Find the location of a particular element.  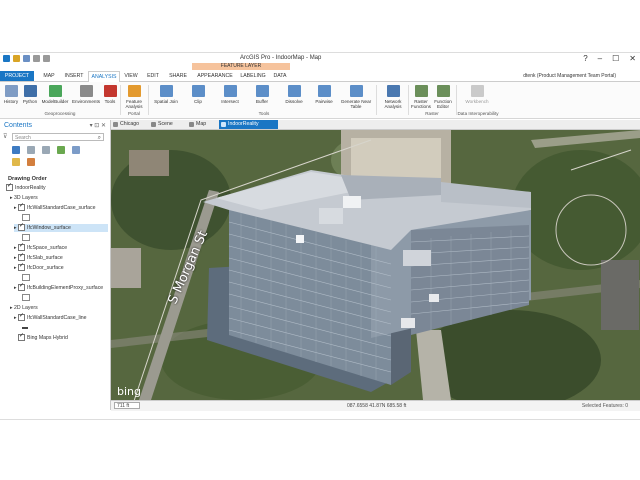

list-by-selection-icon is located at coordinates (46, 150).